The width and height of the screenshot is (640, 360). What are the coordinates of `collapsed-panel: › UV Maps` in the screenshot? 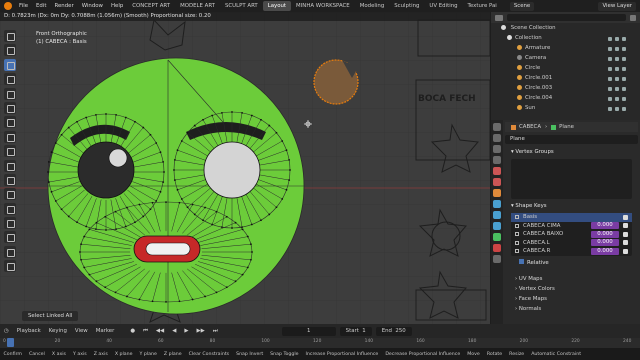 It's located at (571, 279).